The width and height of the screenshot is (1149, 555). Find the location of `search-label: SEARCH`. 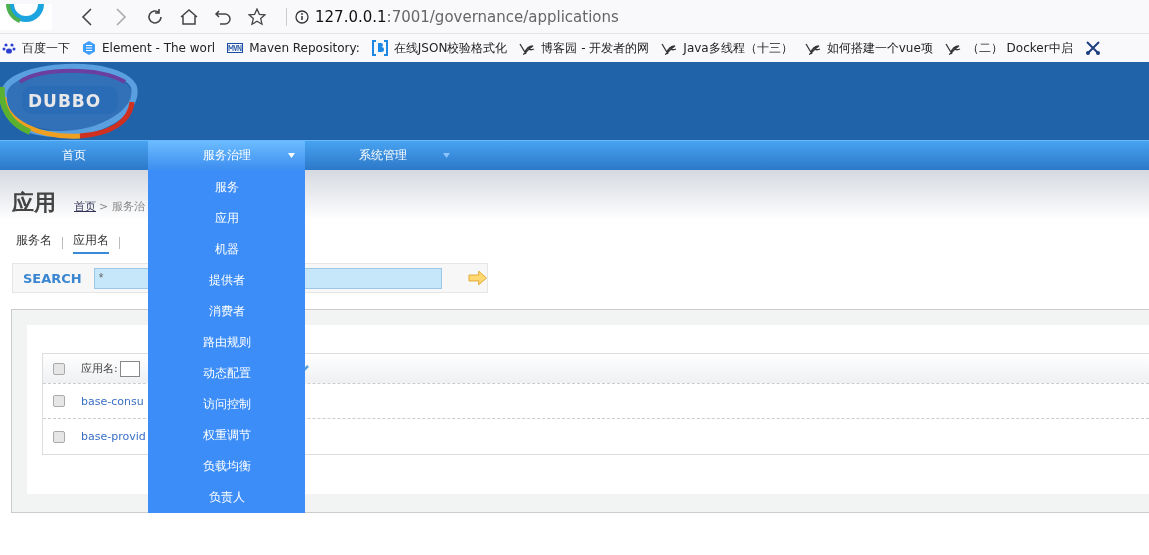

search-label: SEARCH is located at coordinates (52, 278).